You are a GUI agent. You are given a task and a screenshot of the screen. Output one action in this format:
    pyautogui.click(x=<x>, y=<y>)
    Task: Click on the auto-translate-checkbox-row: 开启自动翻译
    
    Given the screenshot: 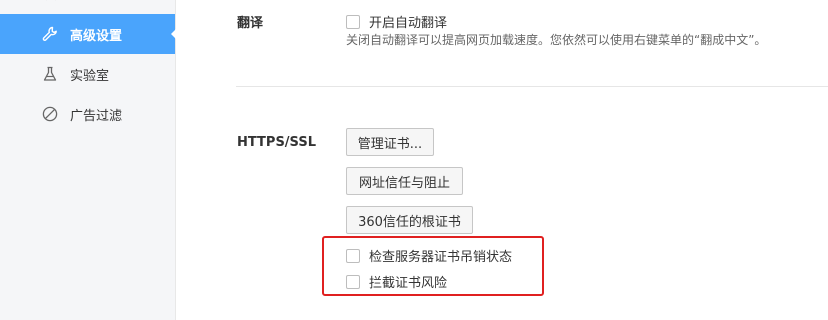 What is the action you would take?
    pyautogui.click(x=396, y=21)
    